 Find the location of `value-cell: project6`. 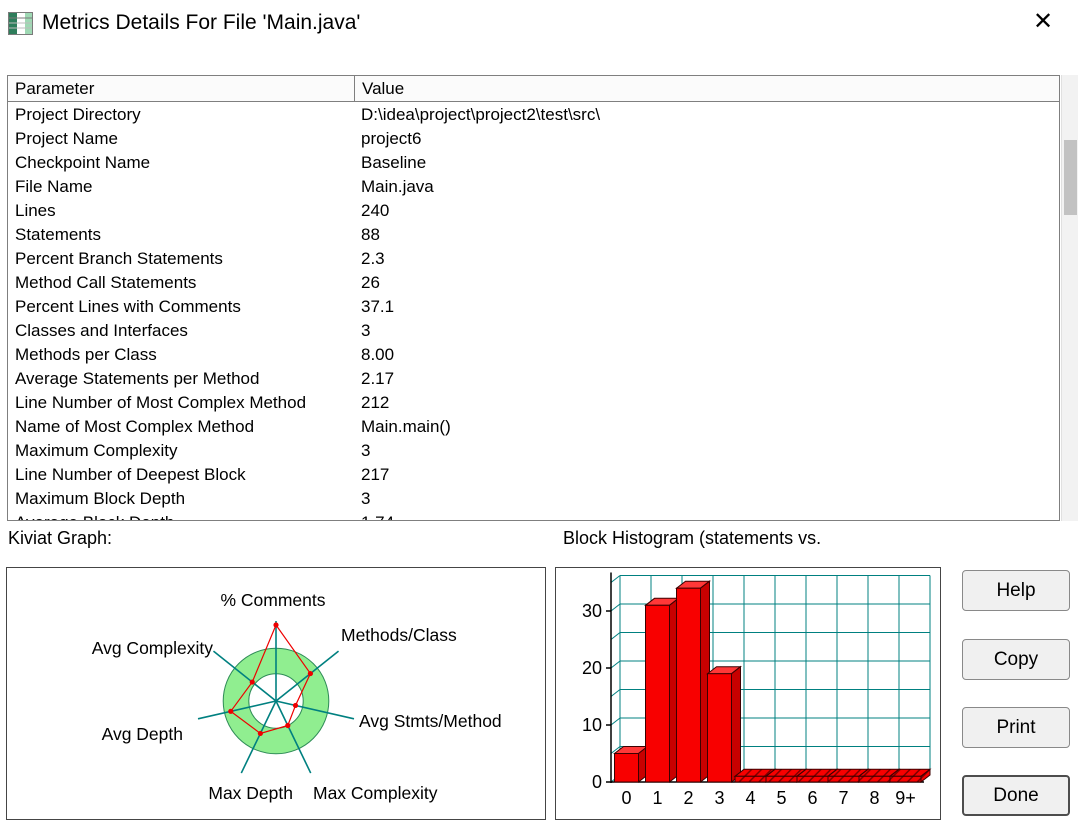

value-cell: project6 is located at coordinates (391, 138).